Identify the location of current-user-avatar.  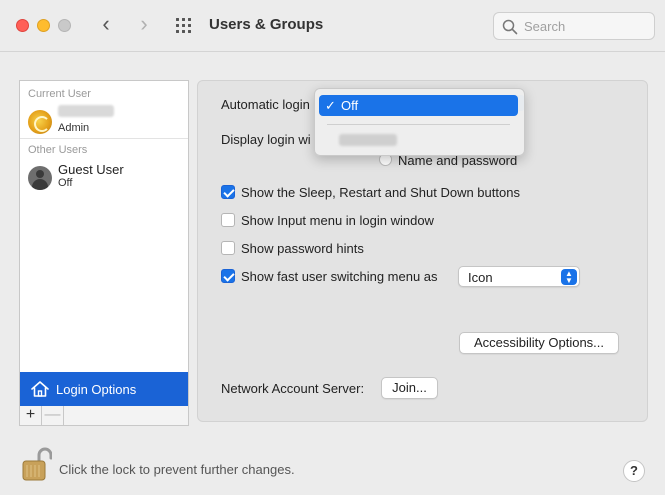
(40, 122).